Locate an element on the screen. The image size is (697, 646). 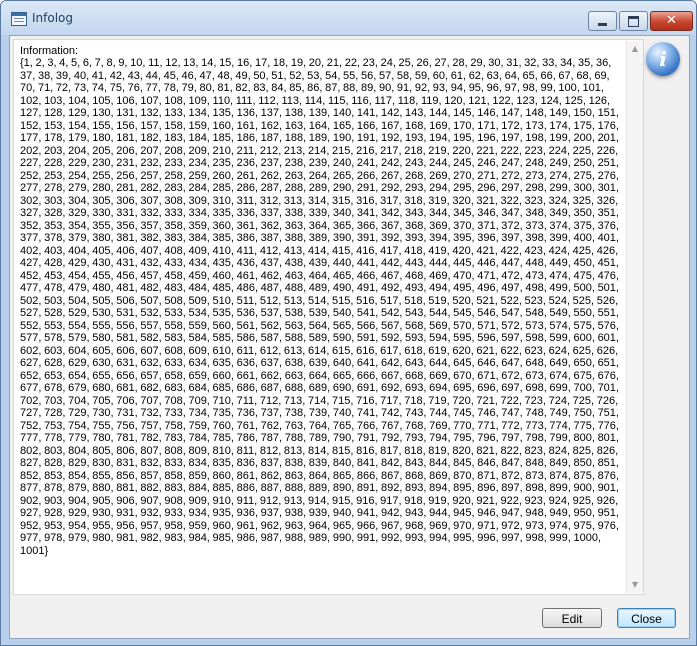
title-bar: Infolog ✕ is located at coordinates (348, 18).